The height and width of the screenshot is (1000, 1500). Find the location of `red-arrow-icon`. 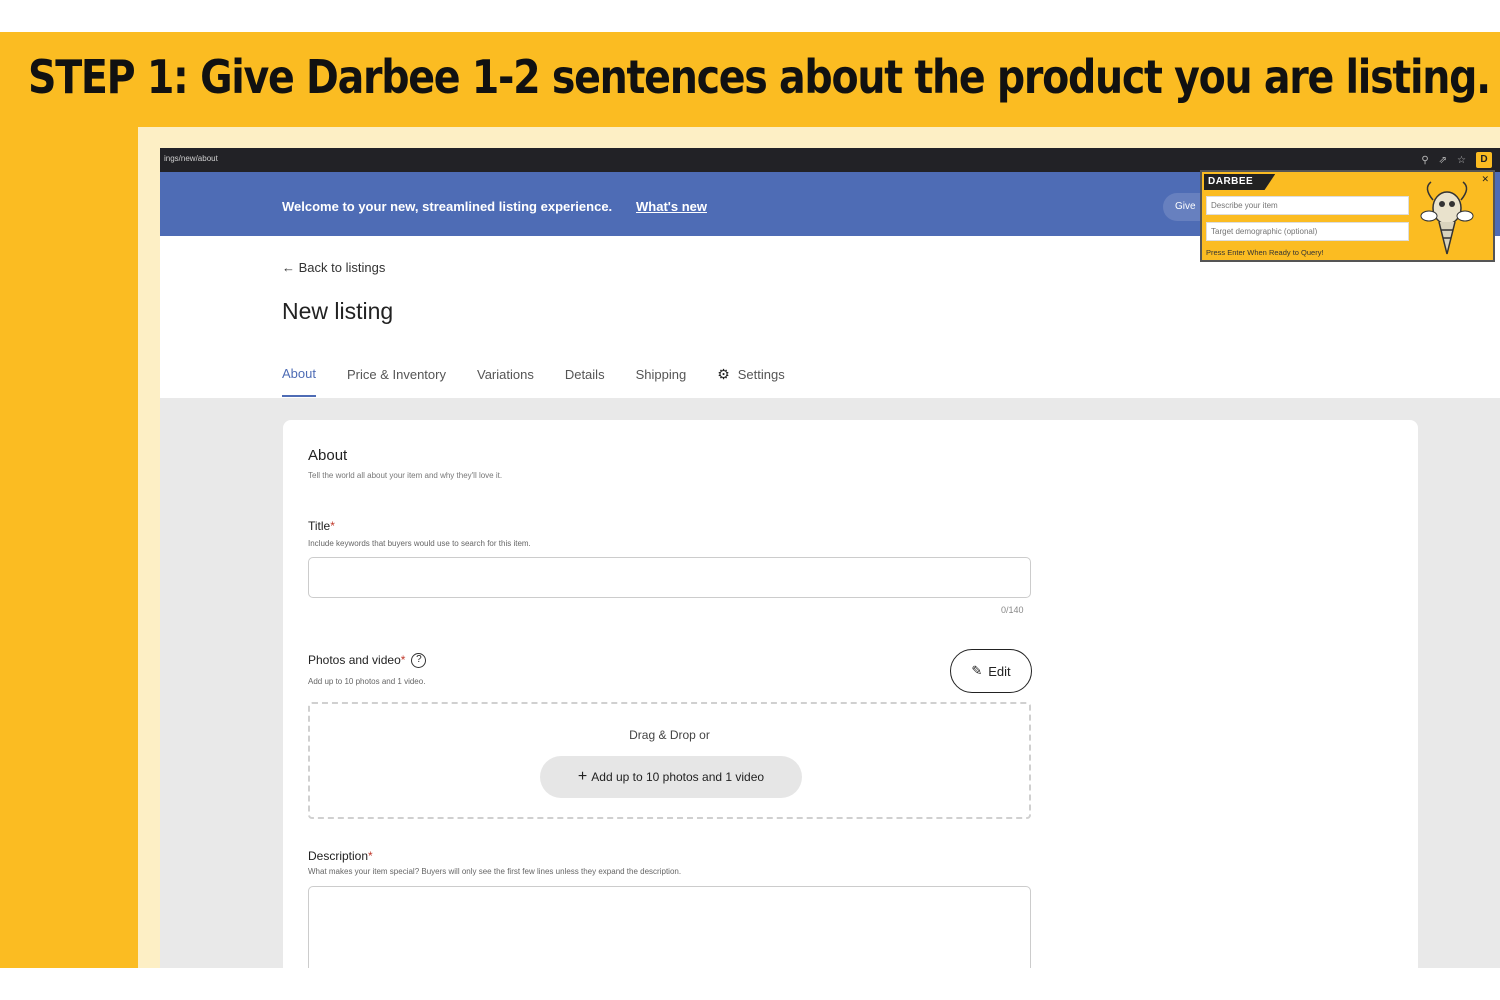

red-arrow-icon is located at coordinates (1270, 475).